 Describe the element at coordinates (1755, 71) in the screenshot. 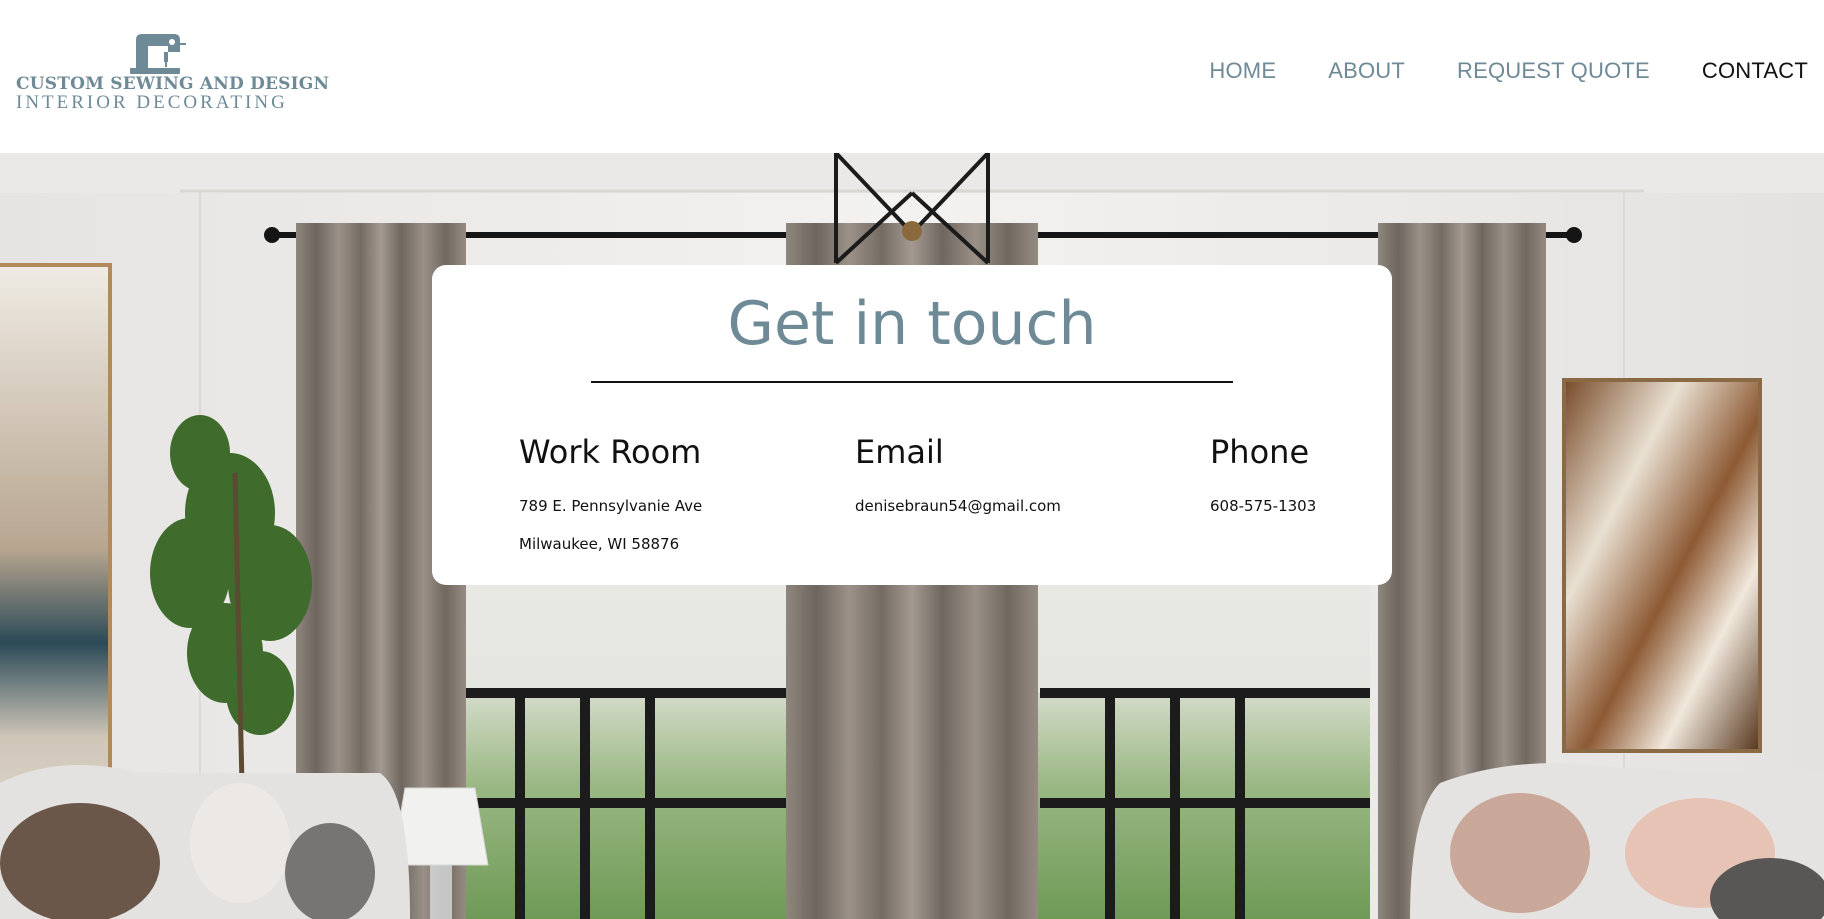

I see `nav-contact: CONTACT` at that location.